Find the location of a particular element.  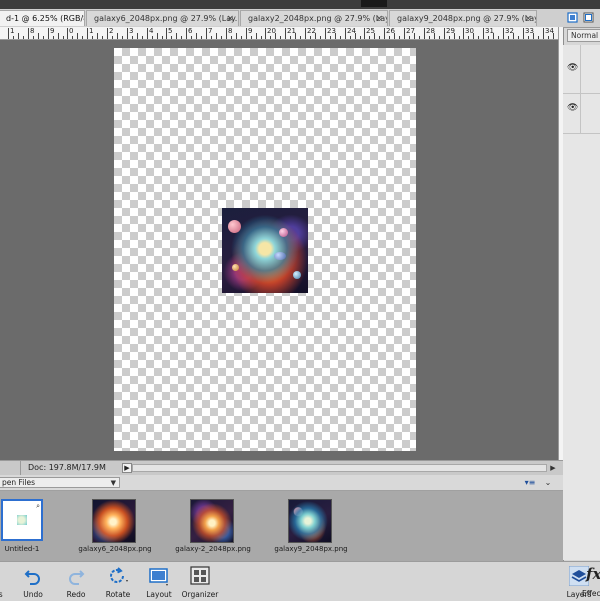

effects-button: fx Effec is located at coordinates (591, 581).